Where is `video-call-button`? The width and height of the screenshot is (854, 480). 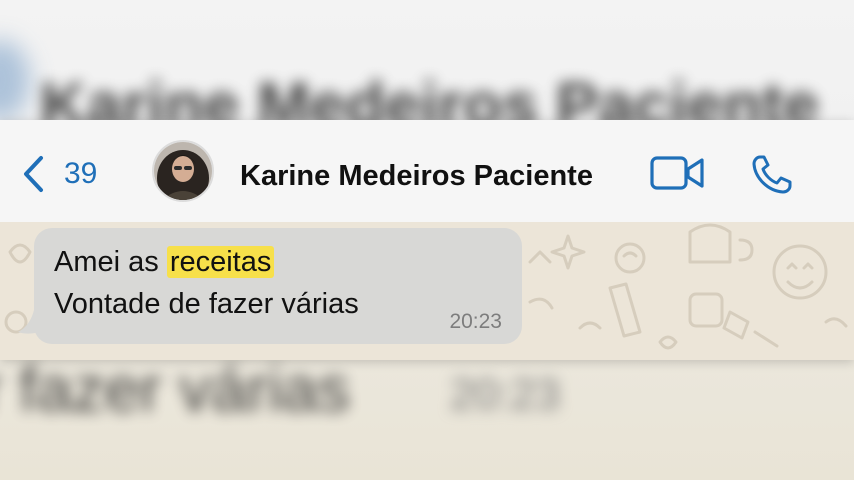 video-call-button is located at coordinates (678, 175).